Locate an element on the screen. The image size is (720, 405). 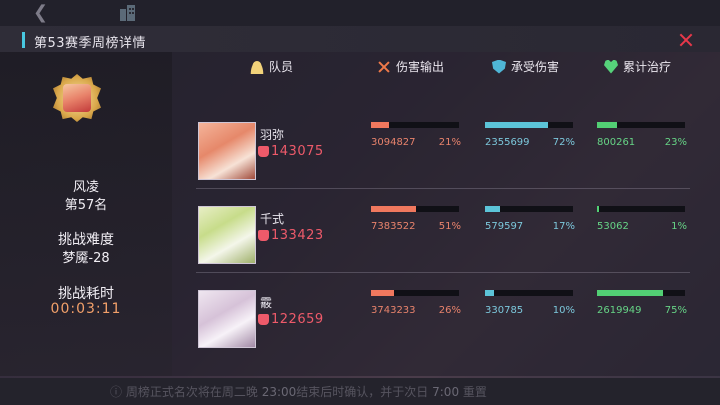
heal-stat: 53062 1% is located at coordinates (647, 226).